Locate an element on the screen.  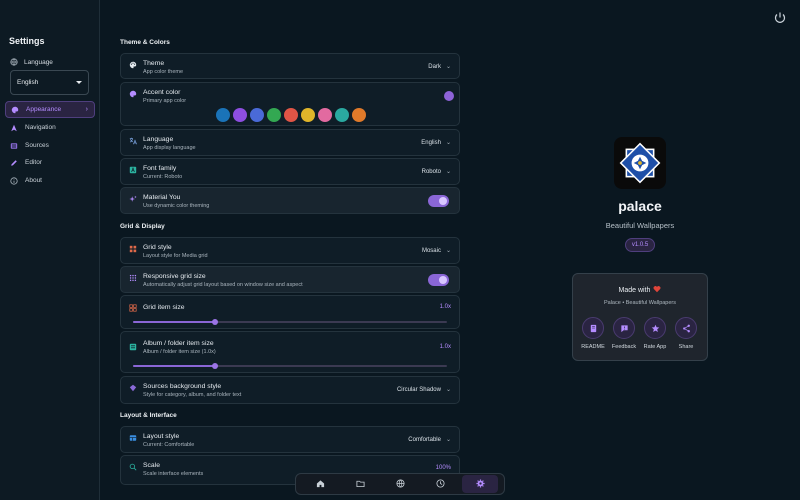
nav-home is located at coordinates (320, 484).